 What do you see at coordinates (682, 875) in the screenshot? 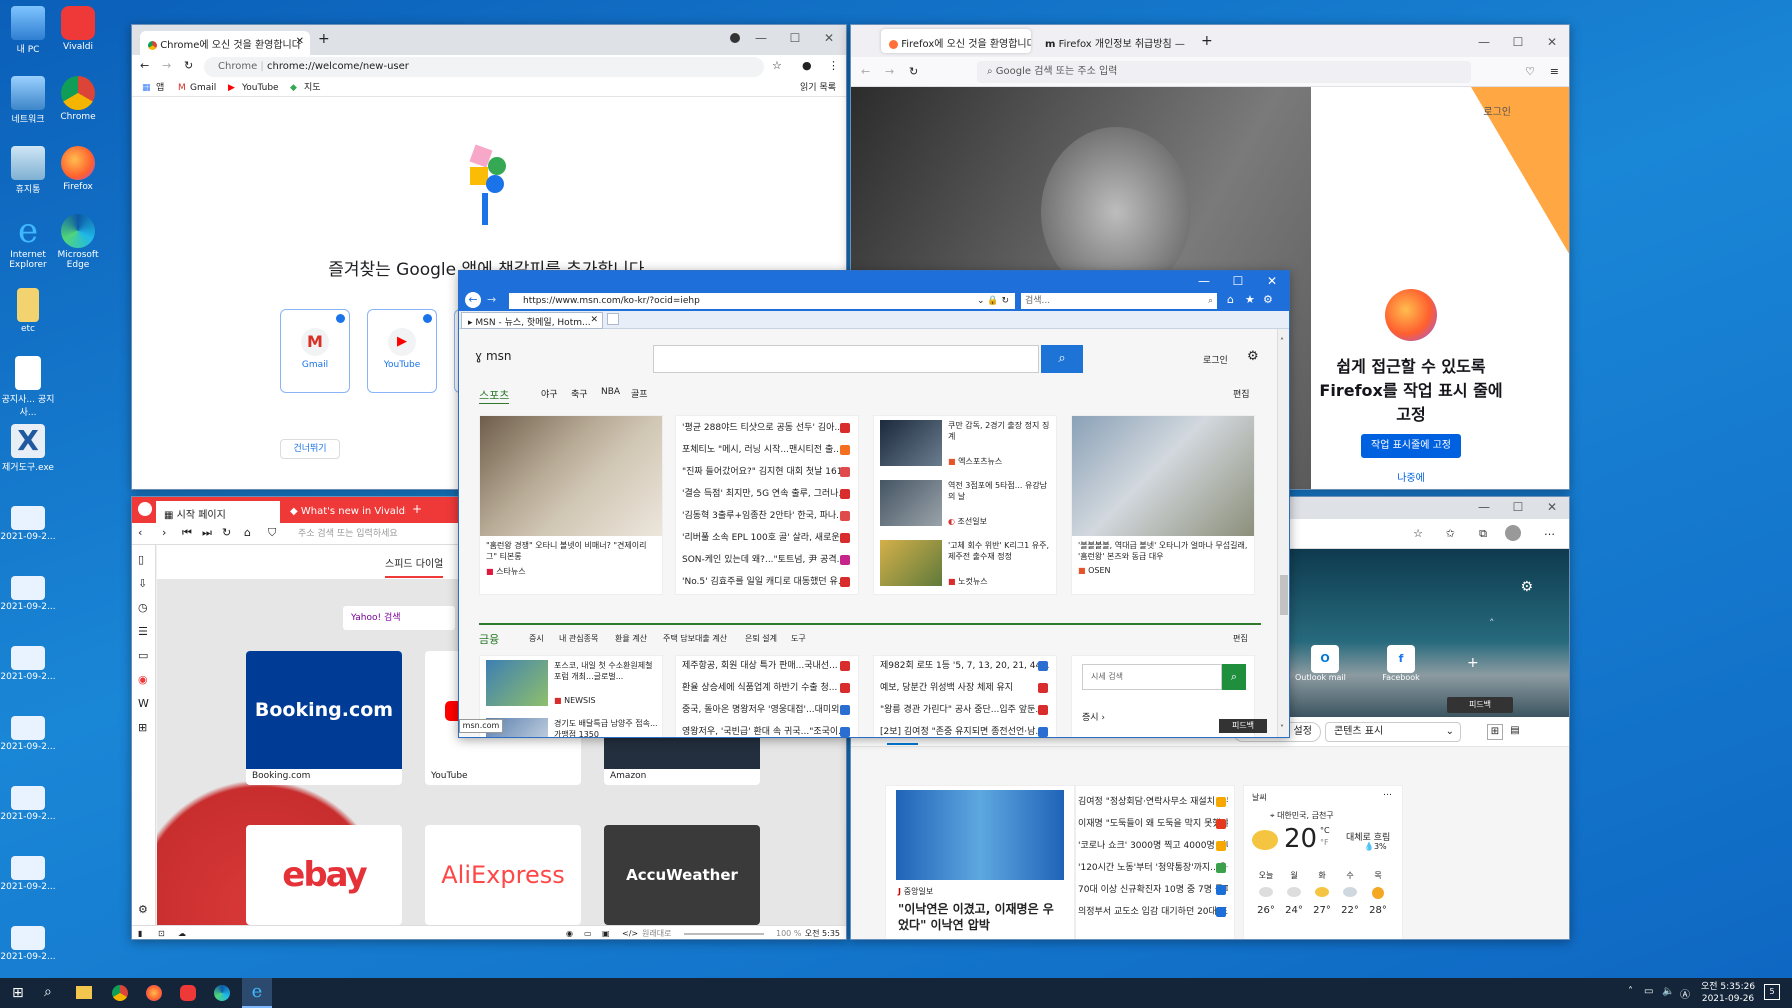
I see `speed-dial-accuweather: AccuWeather` at bounding box center [682, 875].